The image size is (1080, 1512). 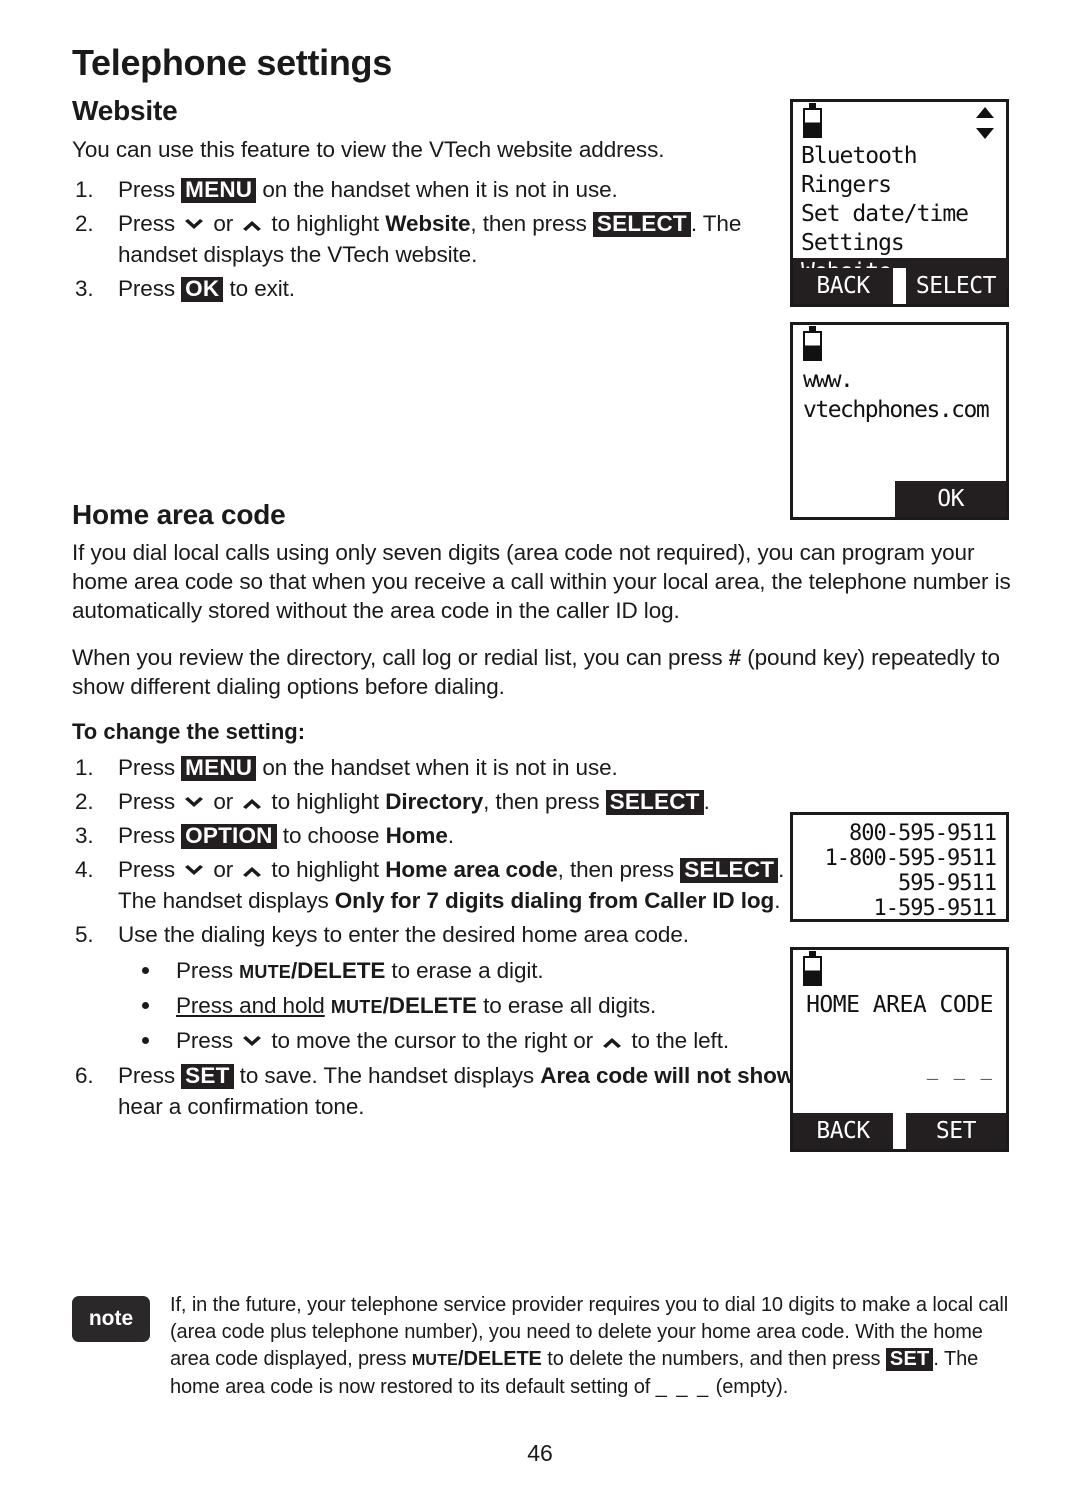 What do you see at coordinates (955, 286) in the screenshot?
I see `softkey-select: SELECT` at bounding box center [955, 286].